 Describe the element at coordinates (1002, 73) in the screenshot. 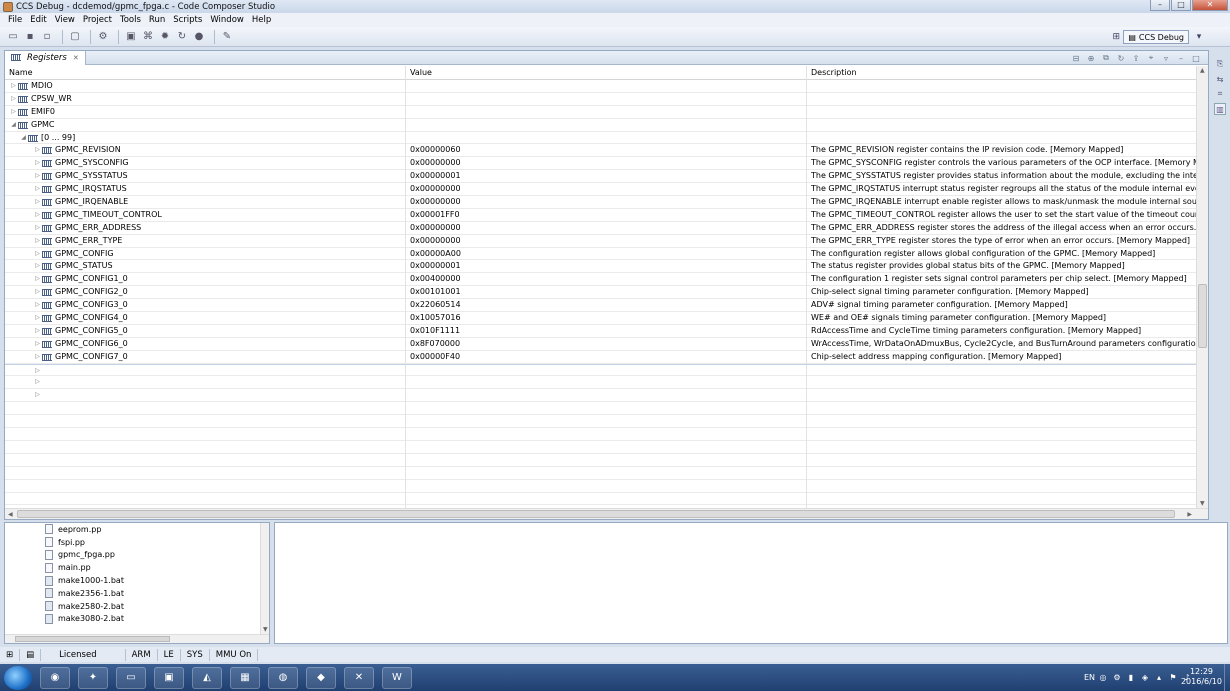

I see `column-description: Description` at that location.